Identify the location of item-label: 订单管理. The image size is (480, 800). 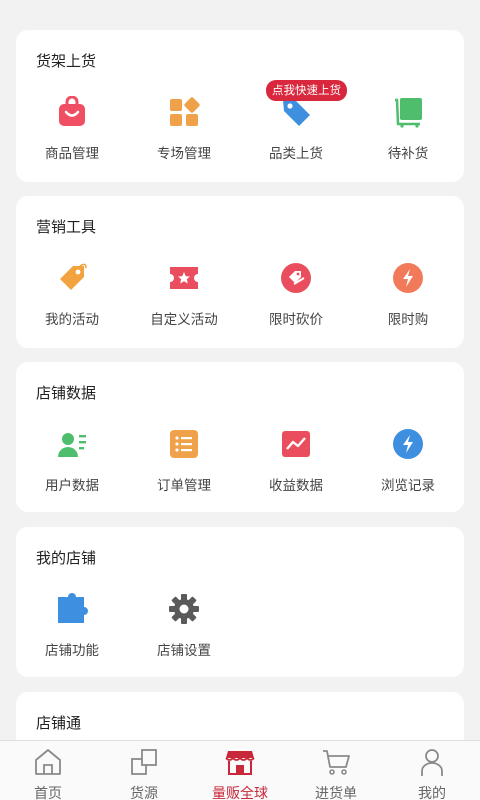
(184, 486).